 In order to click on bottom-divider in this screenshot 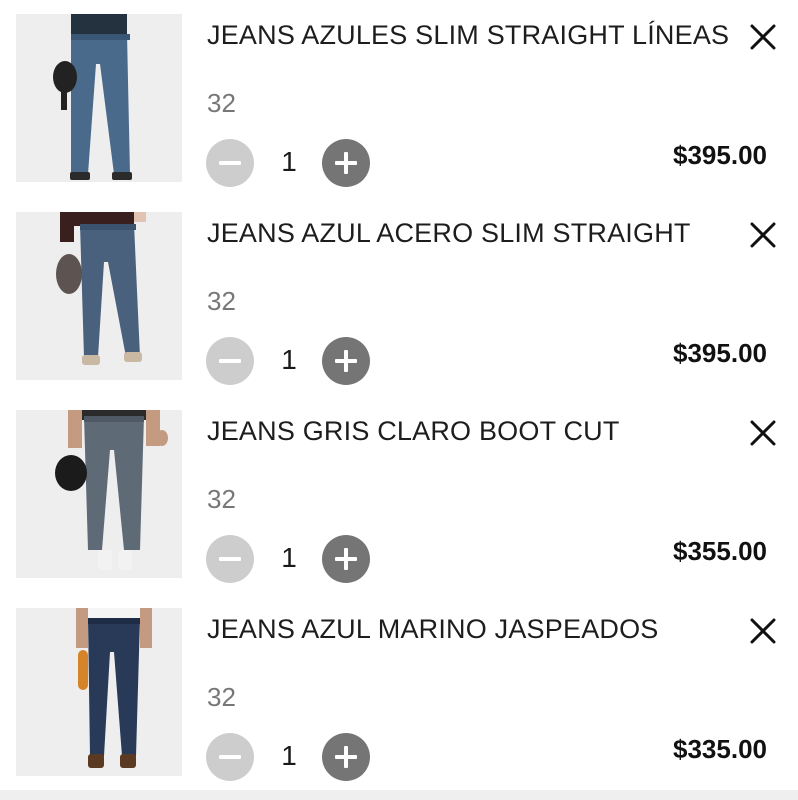, I will do `click(399, 795)`.